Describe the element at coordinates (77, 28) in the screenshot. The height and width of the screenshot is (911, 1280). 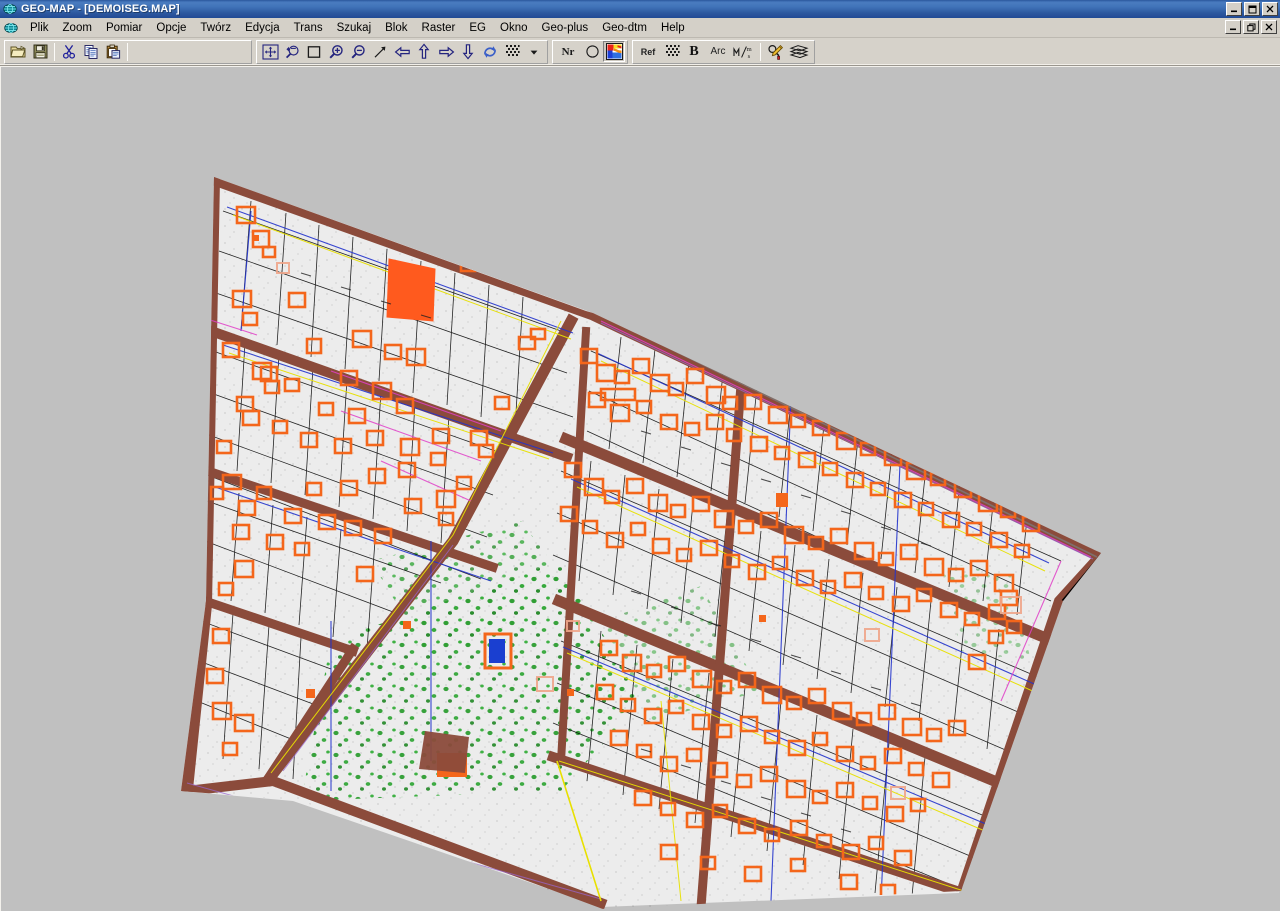
I see `menu-item-zoom: Zoom` at that location.